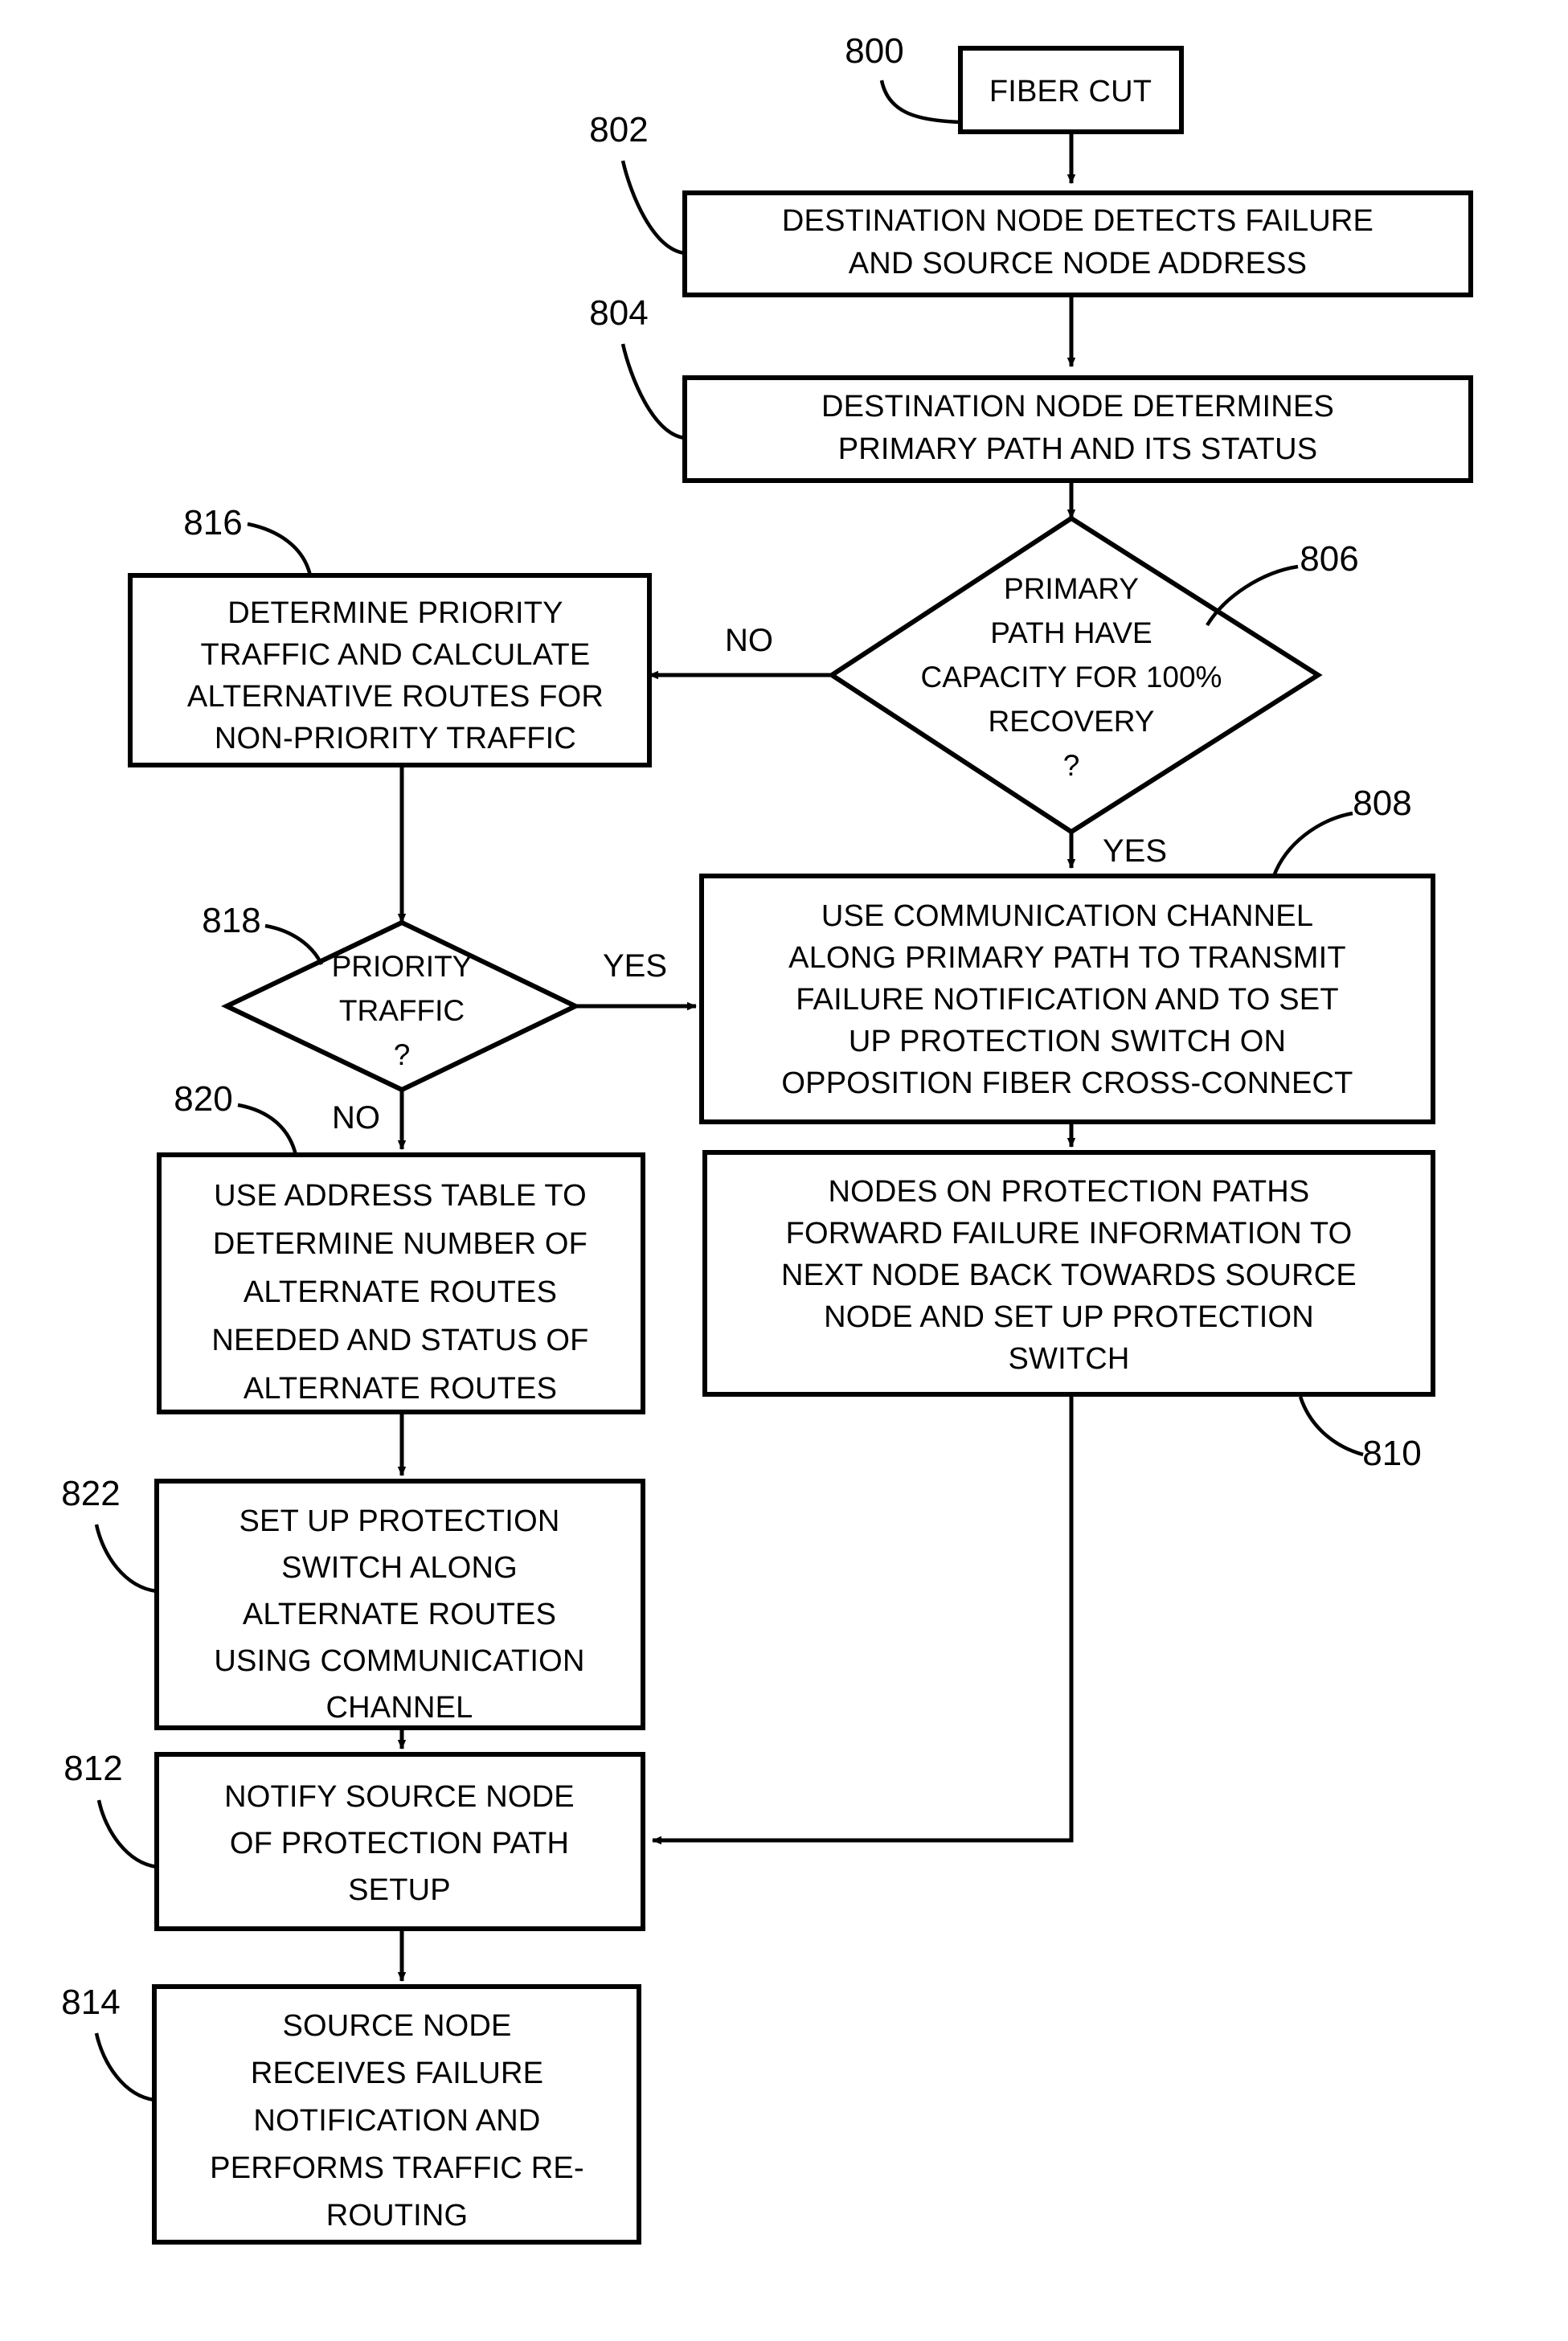 Image resolution: width=1568 pixels, height=2341 pixels. I want to click on node-812-line-1: OF PROTECTION PATH, so click(399, 1843).